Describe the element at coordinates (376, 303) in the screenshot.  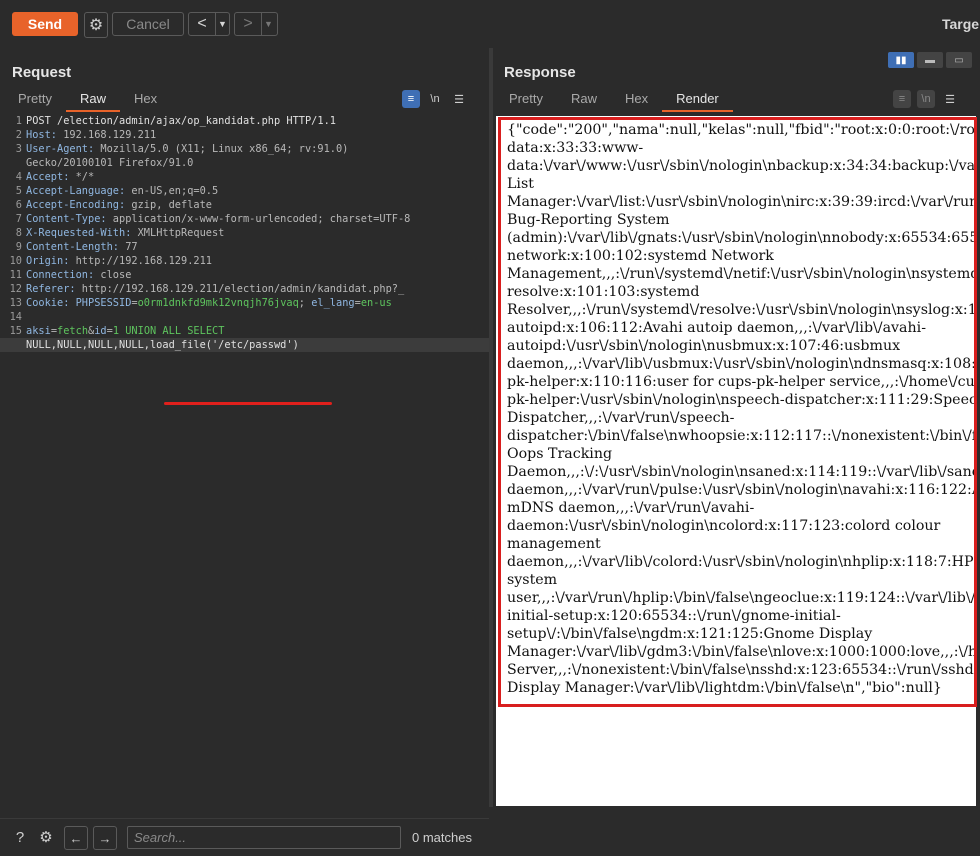
I see `cookie-value: en-us` at that location.